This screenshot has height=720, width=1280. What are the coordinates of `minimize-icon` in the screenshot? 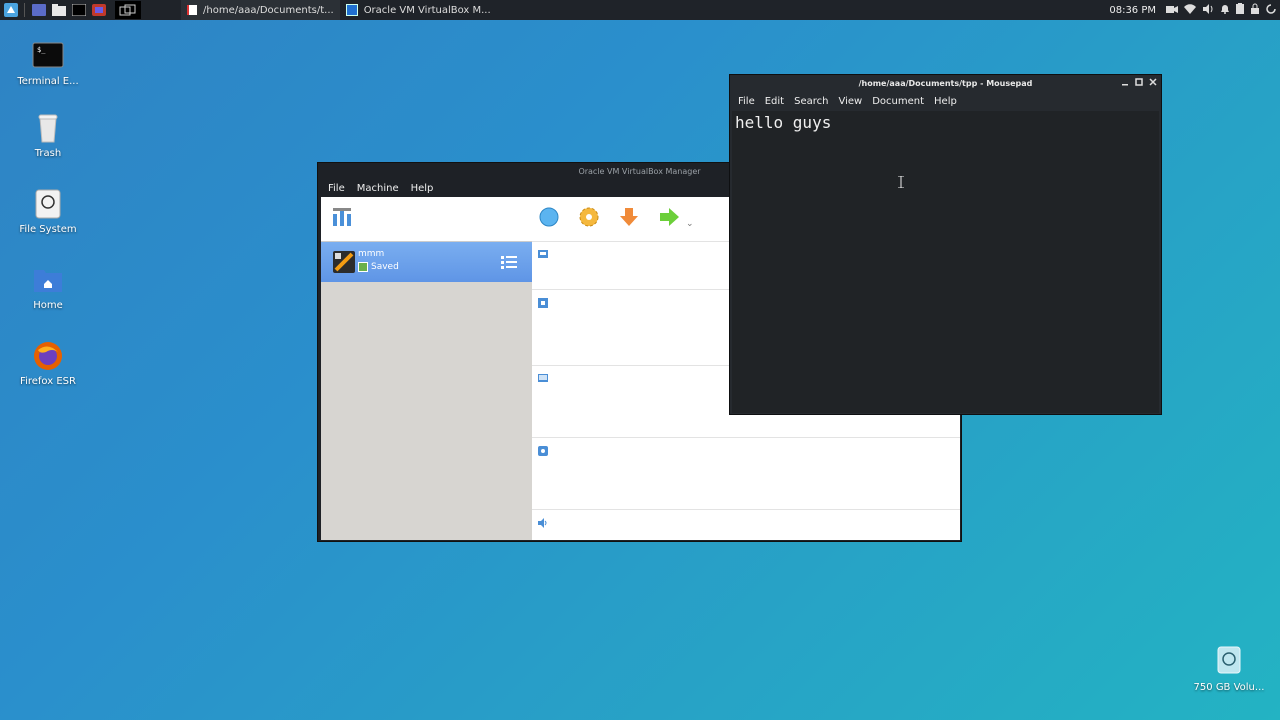 It's located at (1125, 83).